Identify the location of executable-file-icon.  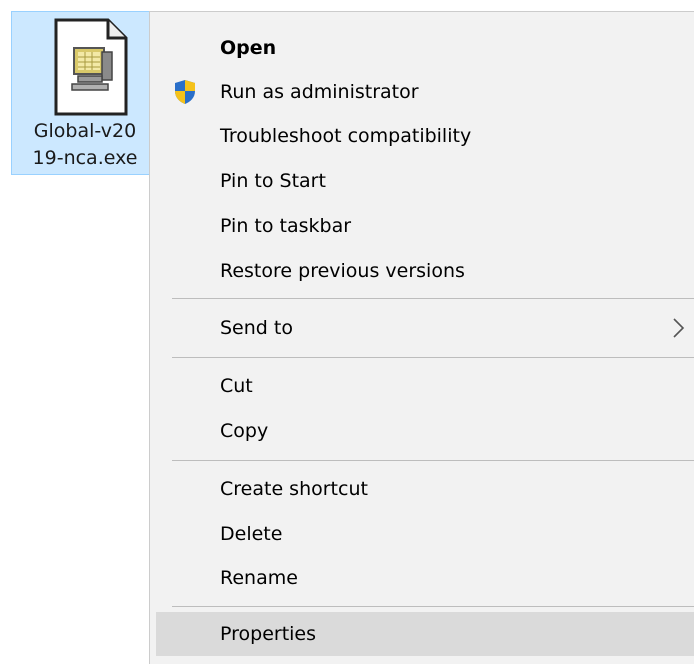
(91, 67).